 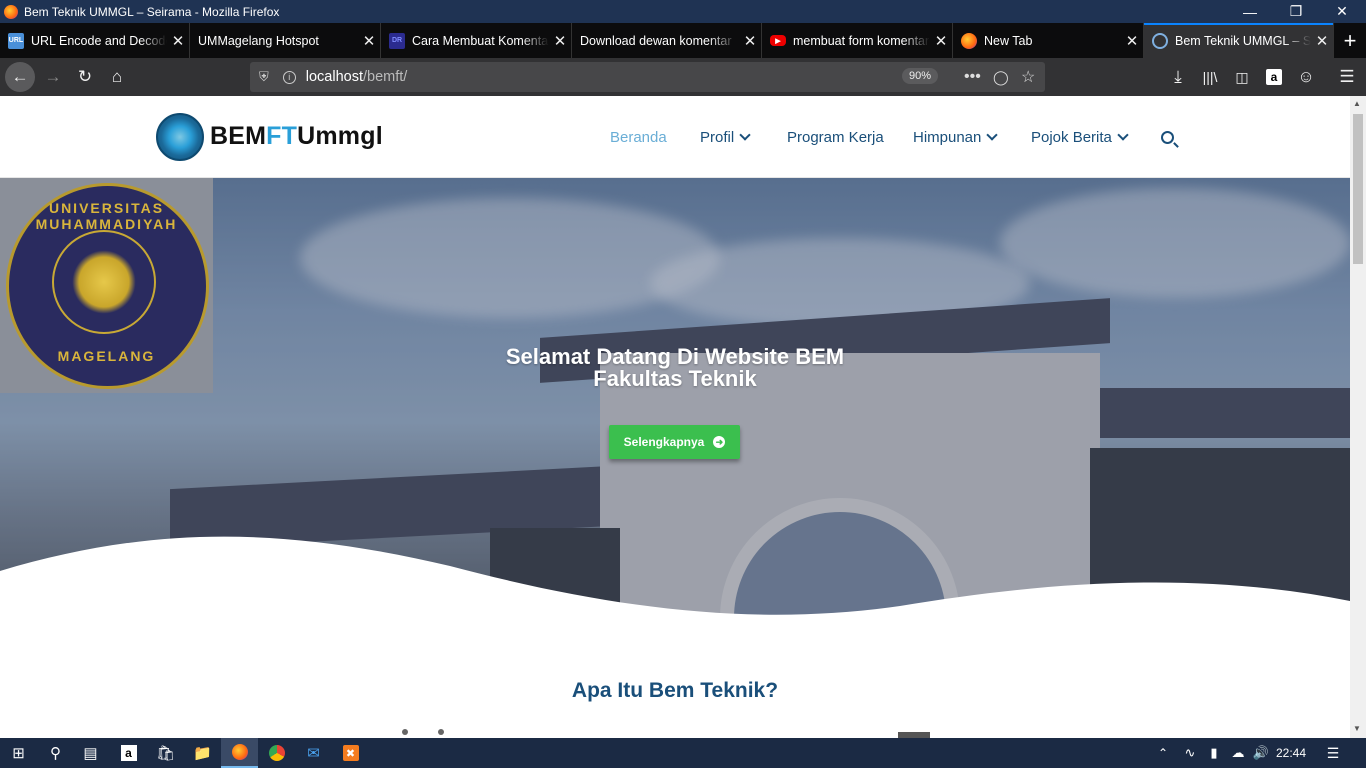 I want to click on windows-start-icon: ⊞, so click(x=18, y=753).